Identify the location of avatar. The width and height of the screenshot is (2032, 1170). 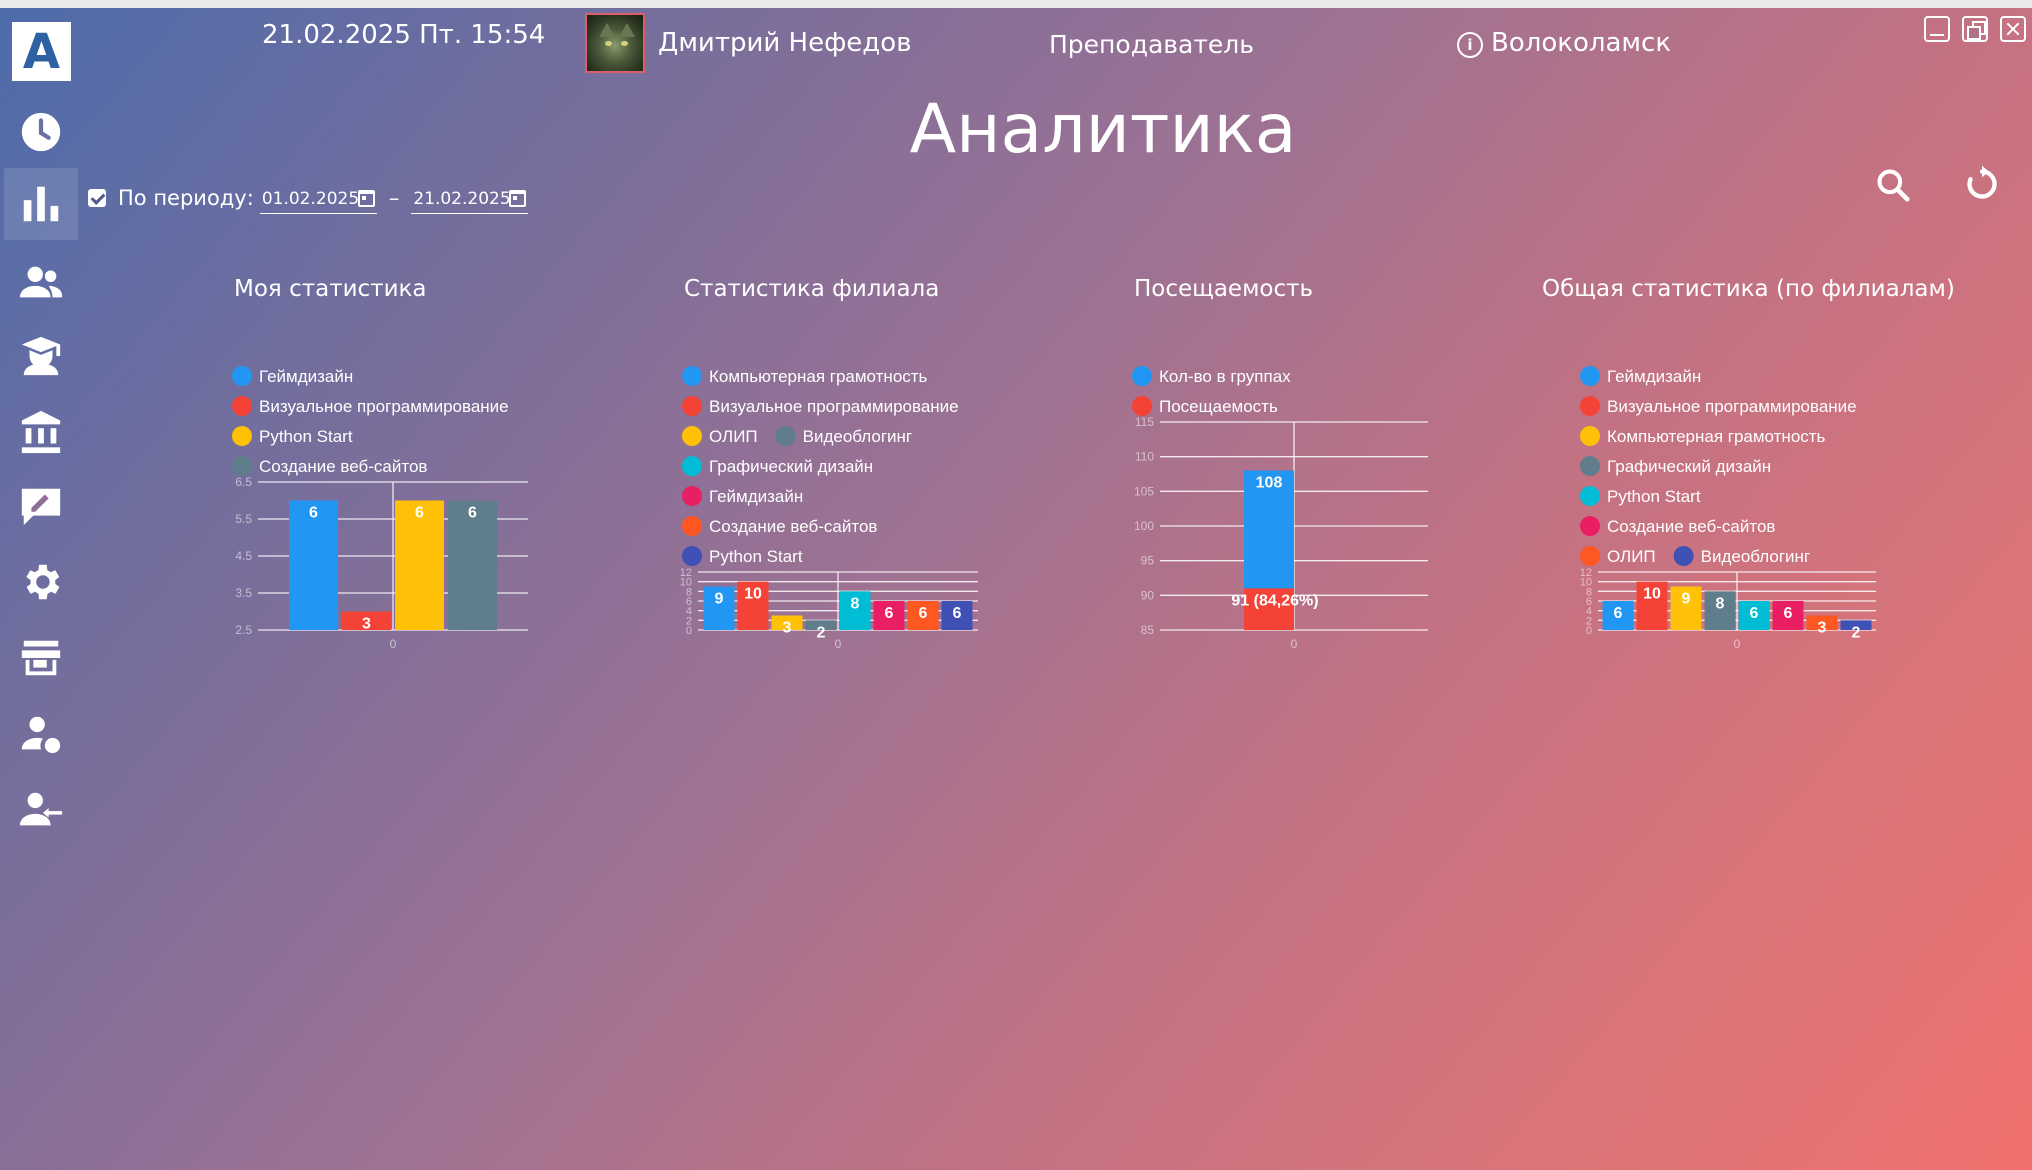
(615, 43).